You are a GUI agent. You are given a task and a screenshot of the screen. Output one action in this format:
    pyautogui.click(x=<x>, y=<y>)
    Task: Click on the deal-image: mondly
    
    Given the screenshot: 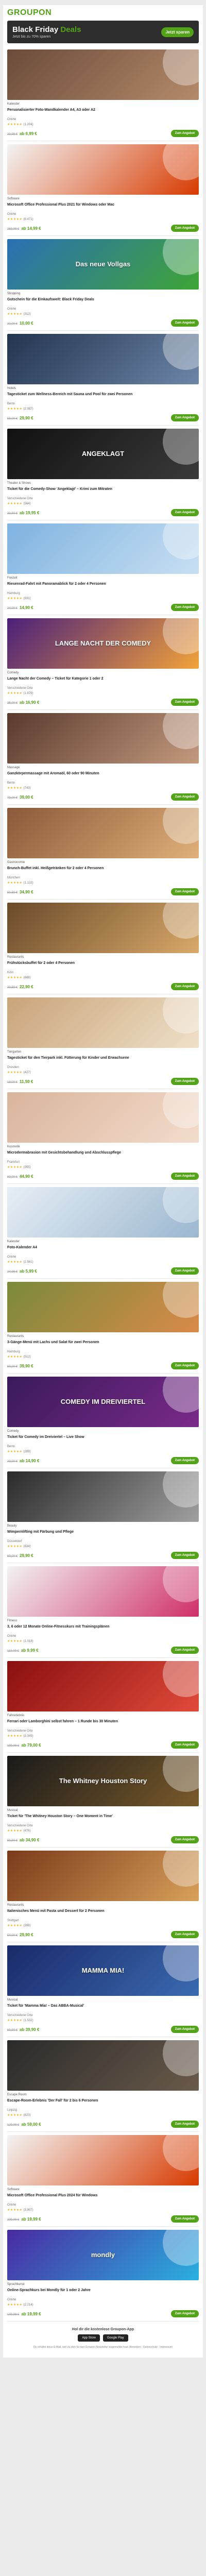 What is the action you would take?
    pyautogui.click(x=103, y=2255)
    